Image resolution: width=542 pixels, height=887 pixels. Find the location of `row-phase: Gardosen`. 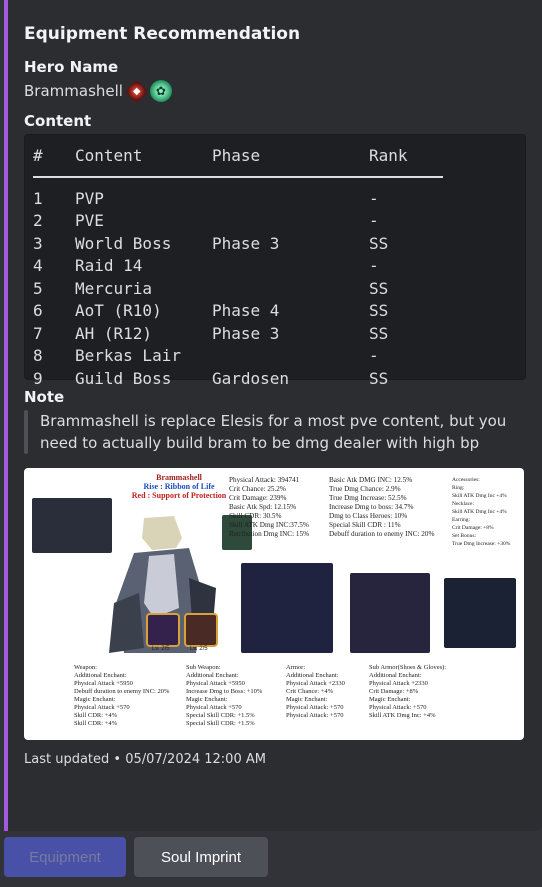

row-phase: Gardosen is located at coordinates (251, 378).